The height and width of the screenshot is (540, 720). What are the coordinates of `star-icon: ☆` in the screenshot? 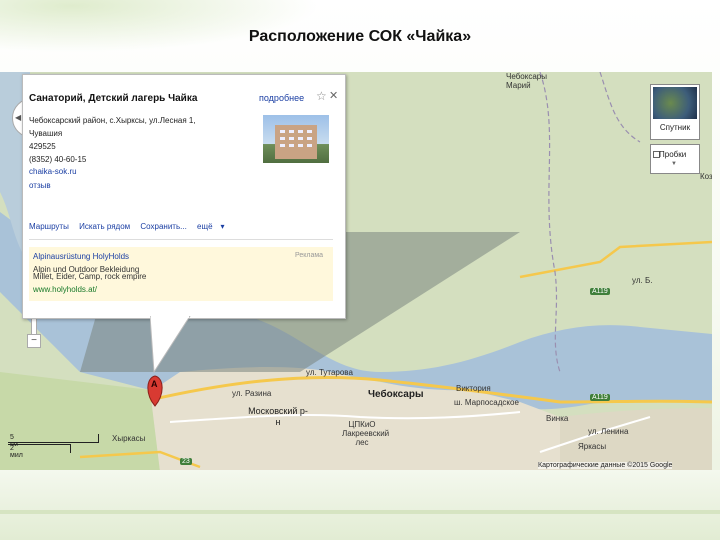 It's located at (321, 96).